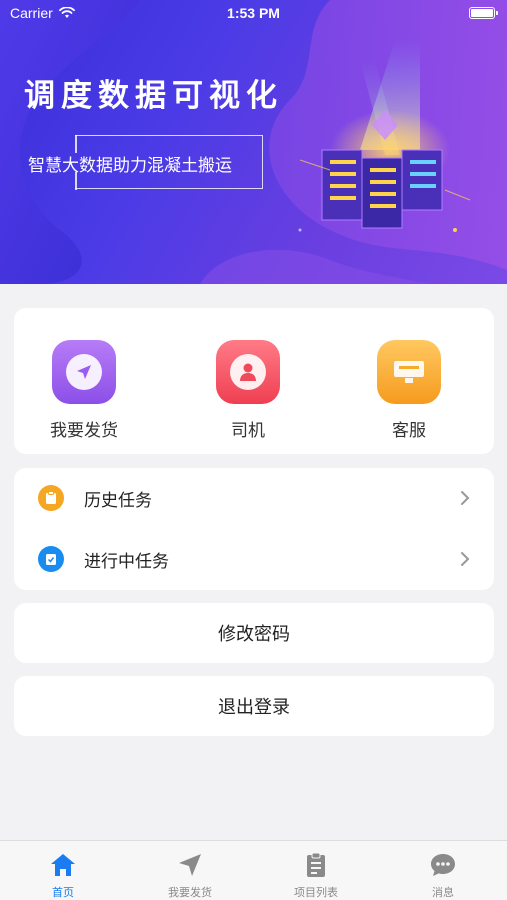  I want to click on tab-label: 消息, so click(443, 892).